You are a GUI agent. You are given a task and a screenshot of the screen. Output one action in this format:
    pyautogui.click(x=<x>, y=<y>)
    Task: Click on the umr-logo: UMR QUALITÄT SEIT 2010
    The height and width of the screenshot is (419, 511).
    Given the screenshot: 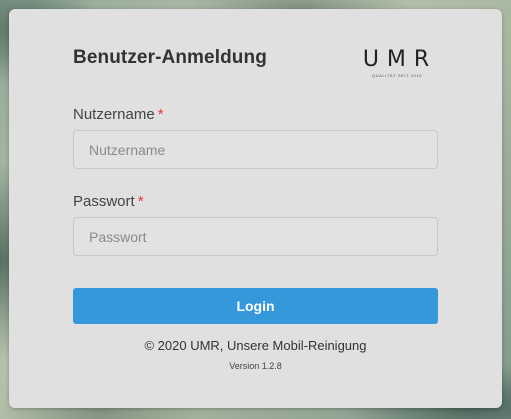 What is the action you would take?
    pyautogui.click(x=397, y=66)
    